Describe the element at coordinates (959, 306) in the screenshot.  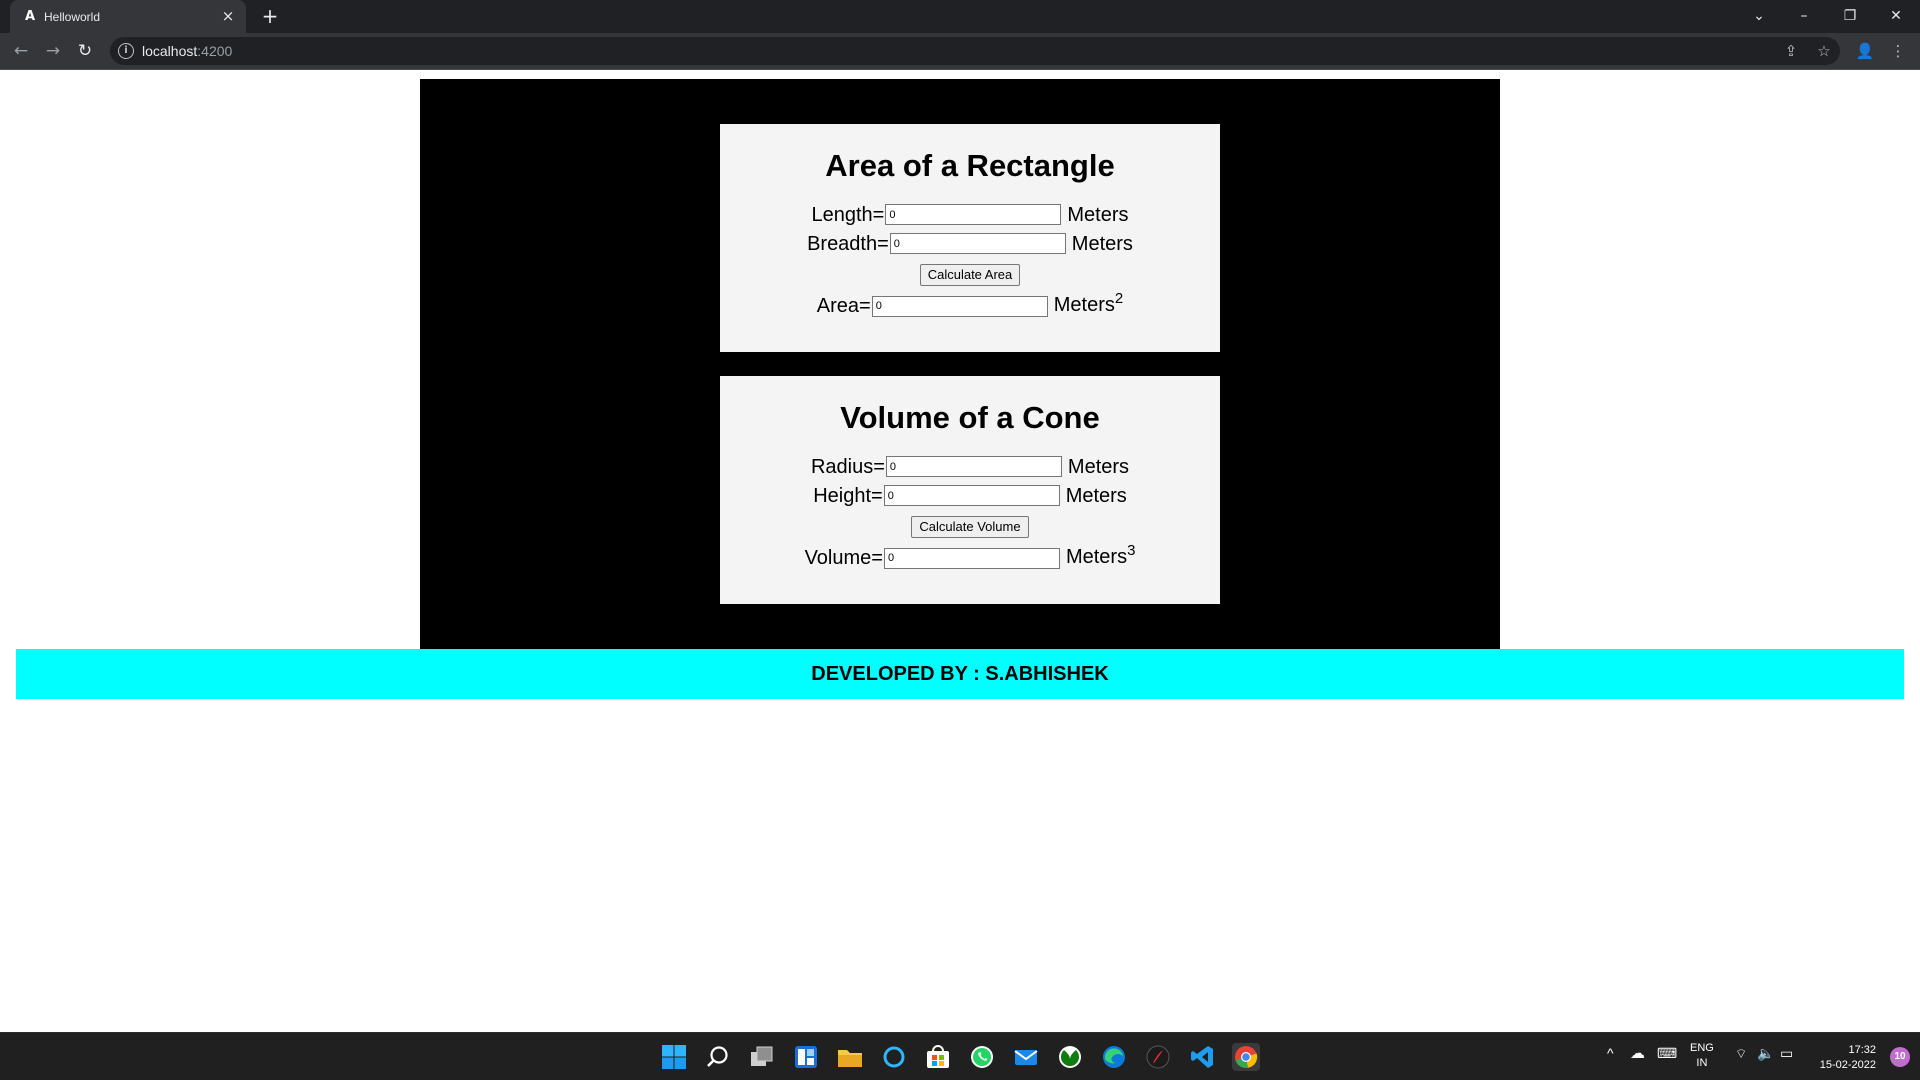
I see `area-output` at that location.